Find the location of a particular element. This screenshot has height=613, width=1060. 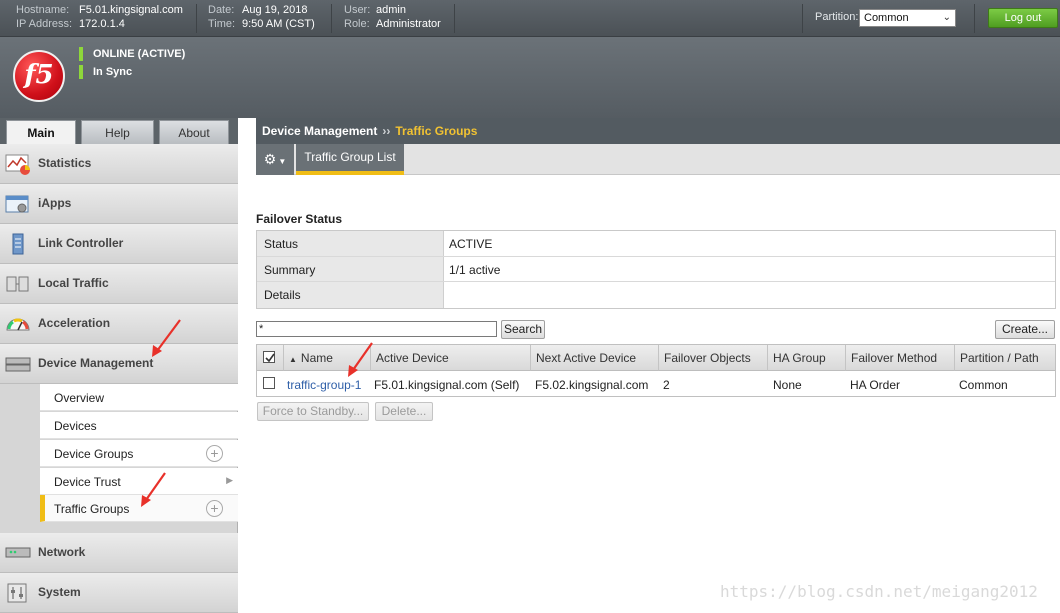

checkmark-icon is located at coordinates (270, 358).